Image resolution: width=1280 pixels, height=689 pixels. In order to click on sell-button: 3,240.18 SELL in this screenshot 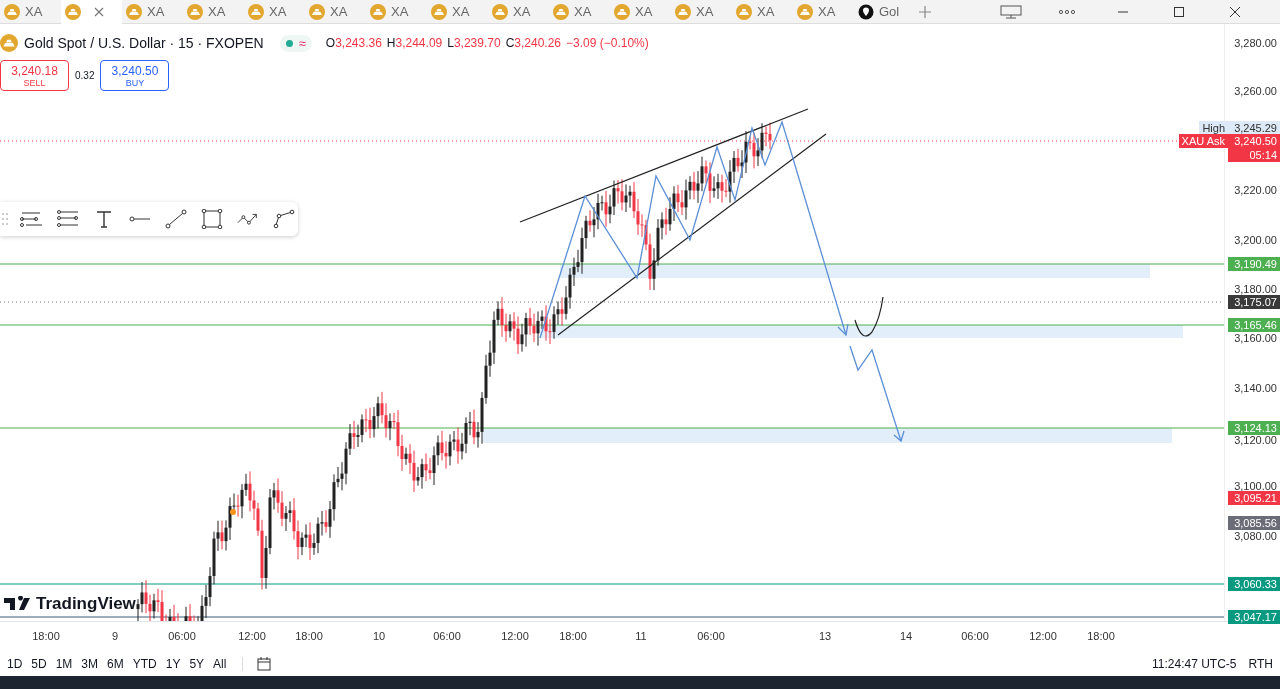, I will do `click(34, 75)`.